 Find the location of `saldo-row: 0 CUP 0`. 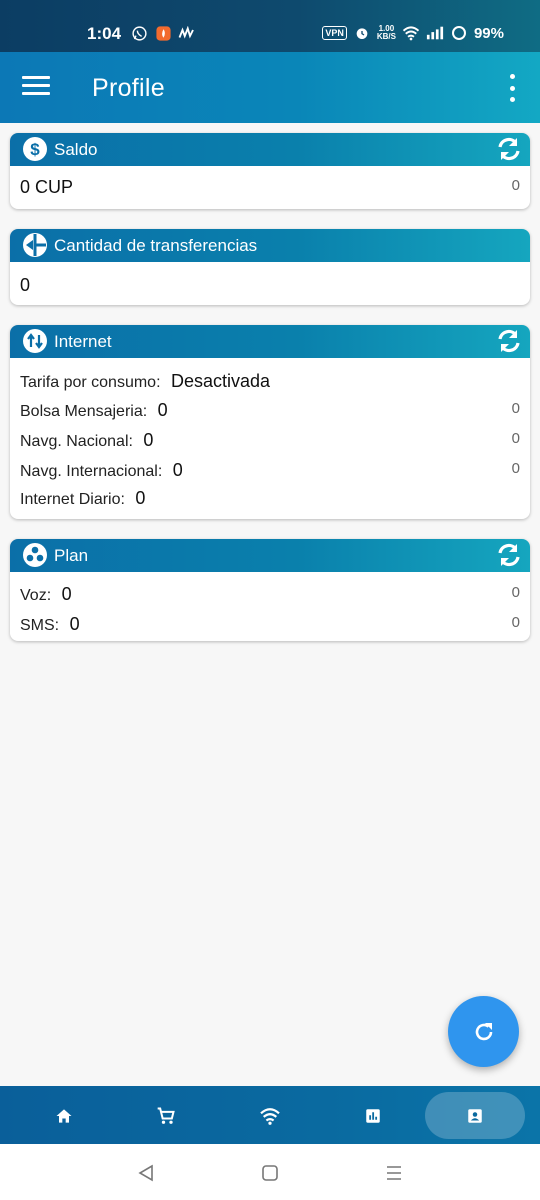

saldo-row: 0 CUP 0 is located at coordinates (270, 187).